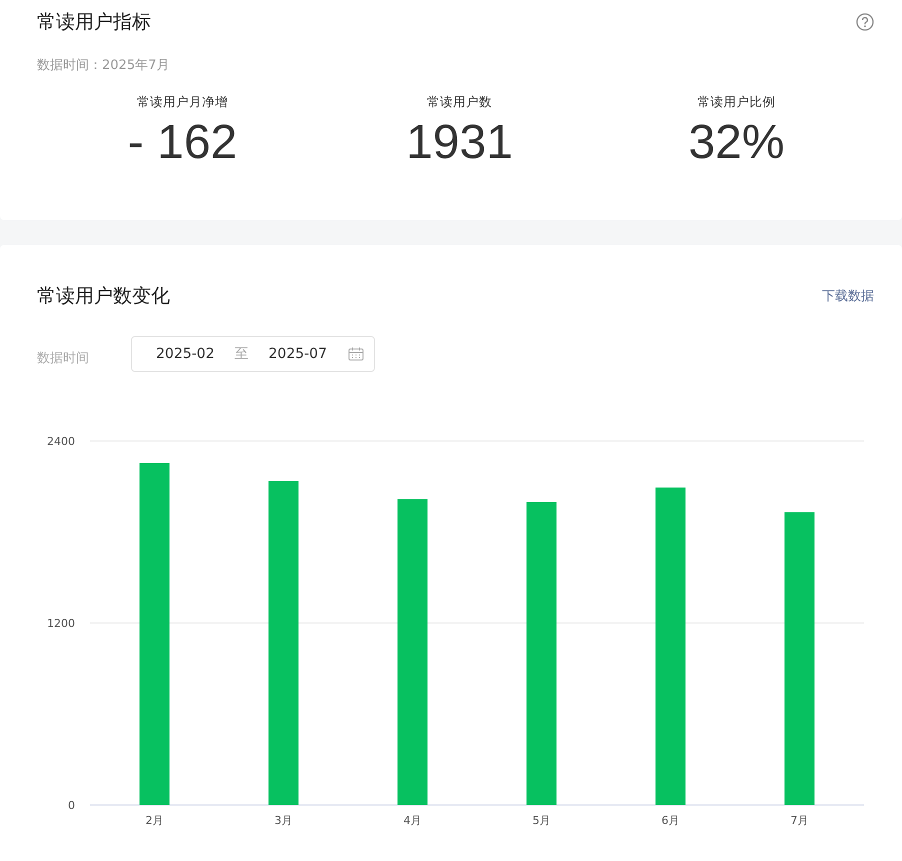  What do you see at coordinates (103, 296) in the screenshot?
I see `section-title: 常读用户数变化` at bounding box center [103, 296].